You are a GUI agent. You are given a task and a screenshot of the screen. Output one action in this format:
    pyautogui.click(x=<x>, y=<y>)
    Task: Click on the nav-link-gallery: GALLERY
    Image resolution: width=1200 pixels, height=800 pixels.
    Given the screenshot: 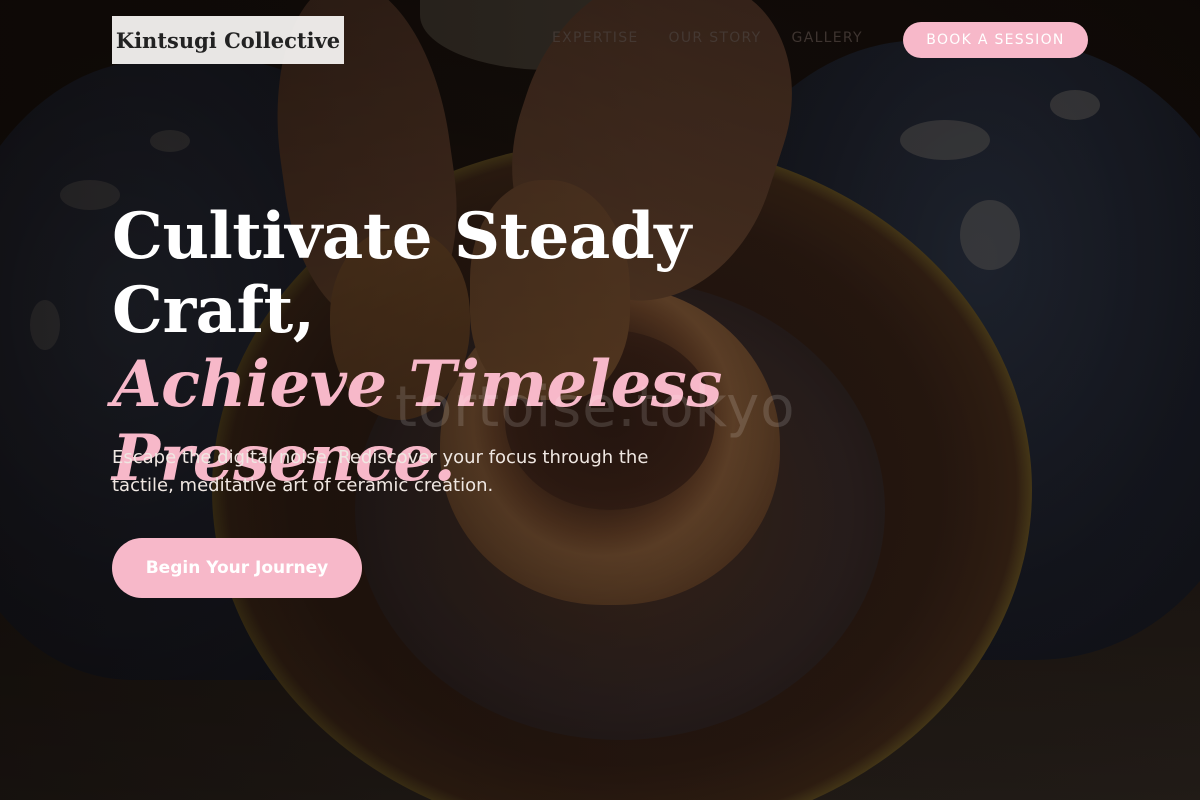 What is the action you would take?
    pyautogui.click(x=827, y=38)
    